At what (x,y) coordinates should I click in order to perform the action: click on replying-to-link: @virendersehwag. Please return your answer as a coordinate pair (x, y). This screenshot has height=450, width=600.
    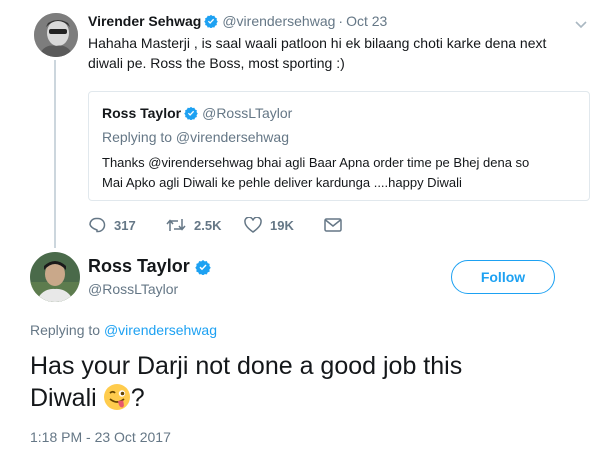
    Looking at the image, I should click on (160, 330).